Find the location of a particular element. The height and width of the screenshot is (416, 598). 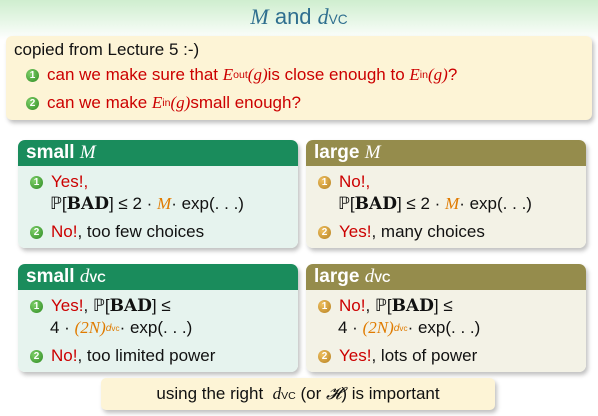

slide-title: M and dVC is located at coordinates (299, 17).